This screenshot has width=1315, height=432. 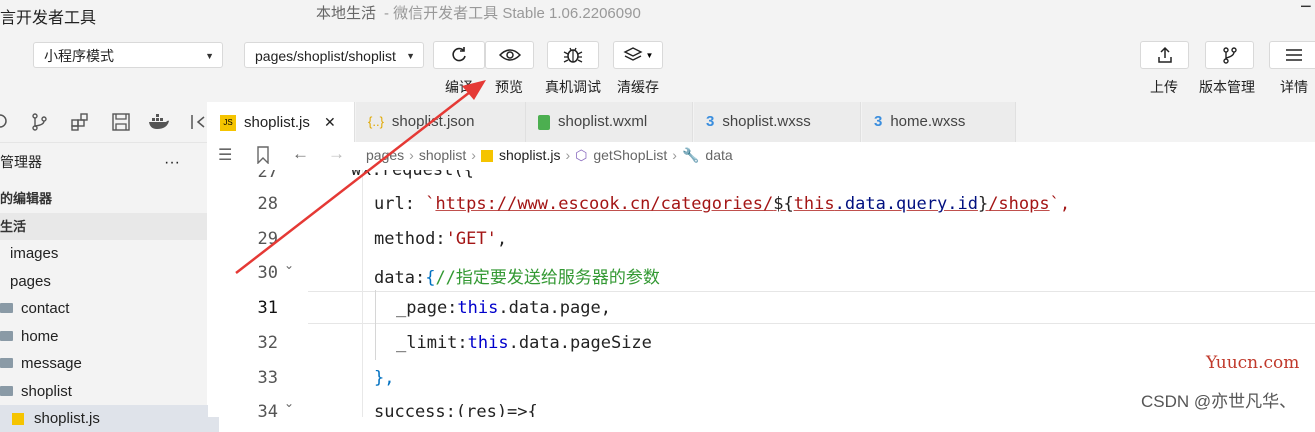 What do you see at coordinates (385, 155) in the screenshot?
I see `breadcrumb-item: pages` at bounding box center [385, 155].